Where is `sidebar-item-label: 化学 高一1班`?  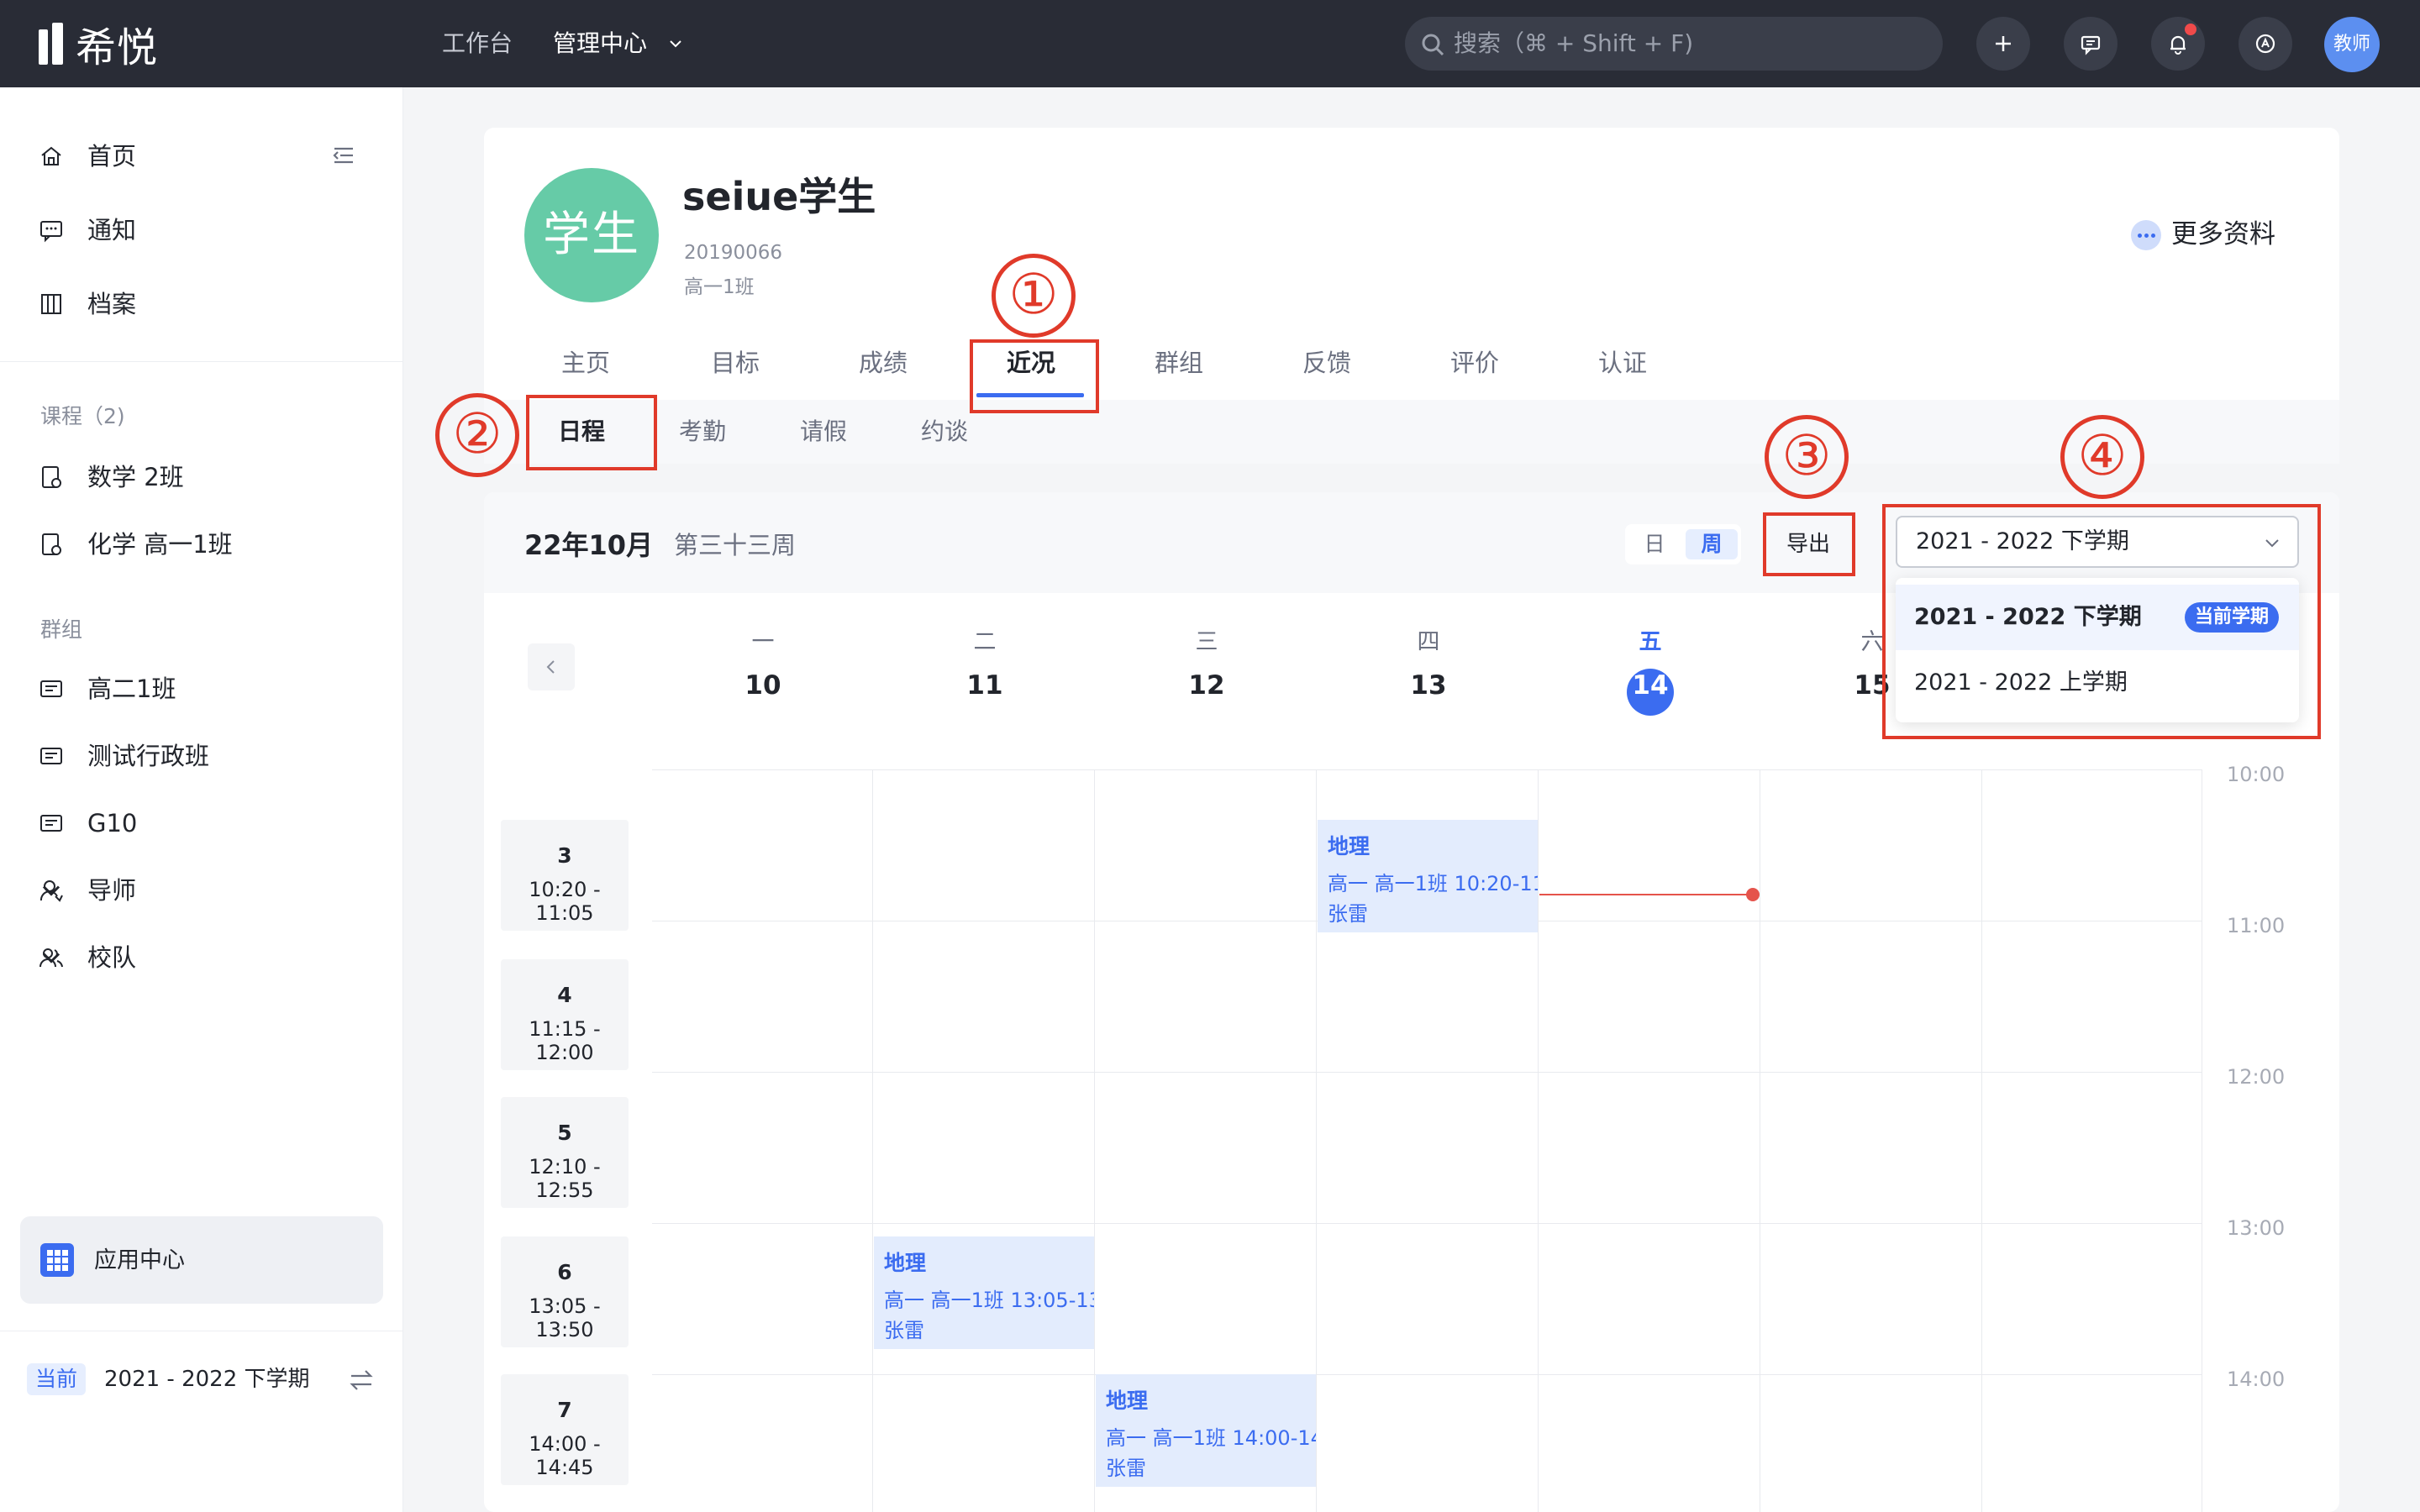
sidebar-item-label: 化学 高一1班 is located at coordinates (160, 544).